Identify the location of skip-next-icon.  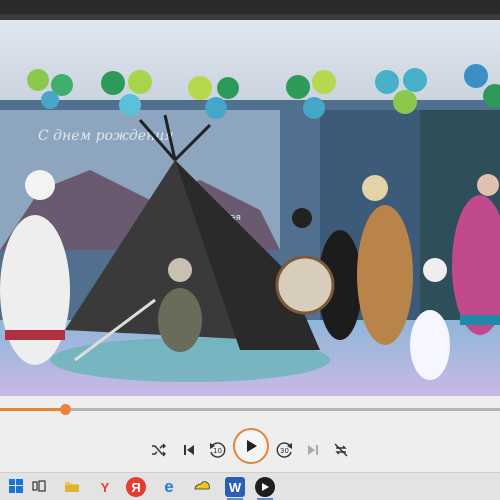
(313, 450).